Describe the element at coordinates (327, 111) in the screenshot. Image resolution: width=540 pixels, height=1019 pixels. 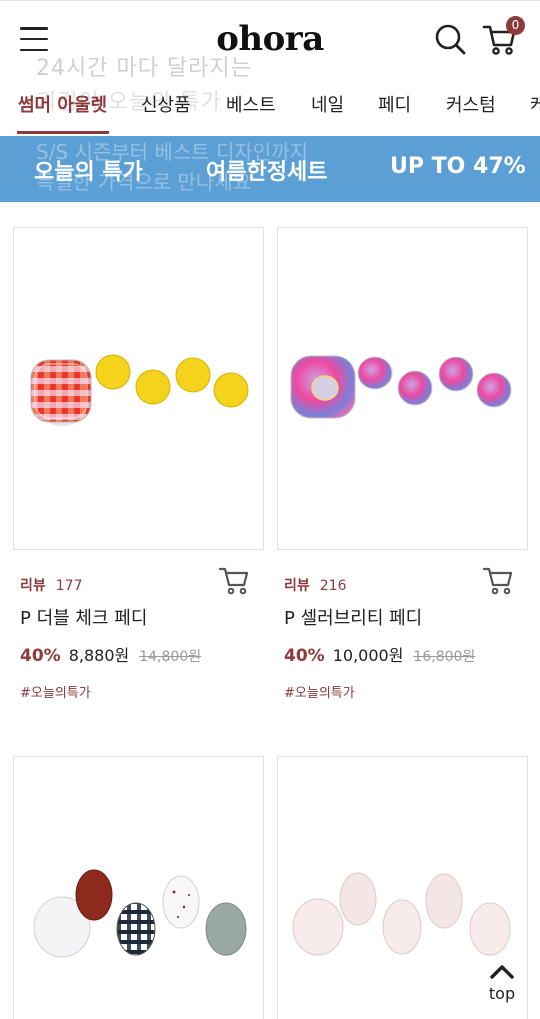
I see `tab-nail: 네일` at that location.